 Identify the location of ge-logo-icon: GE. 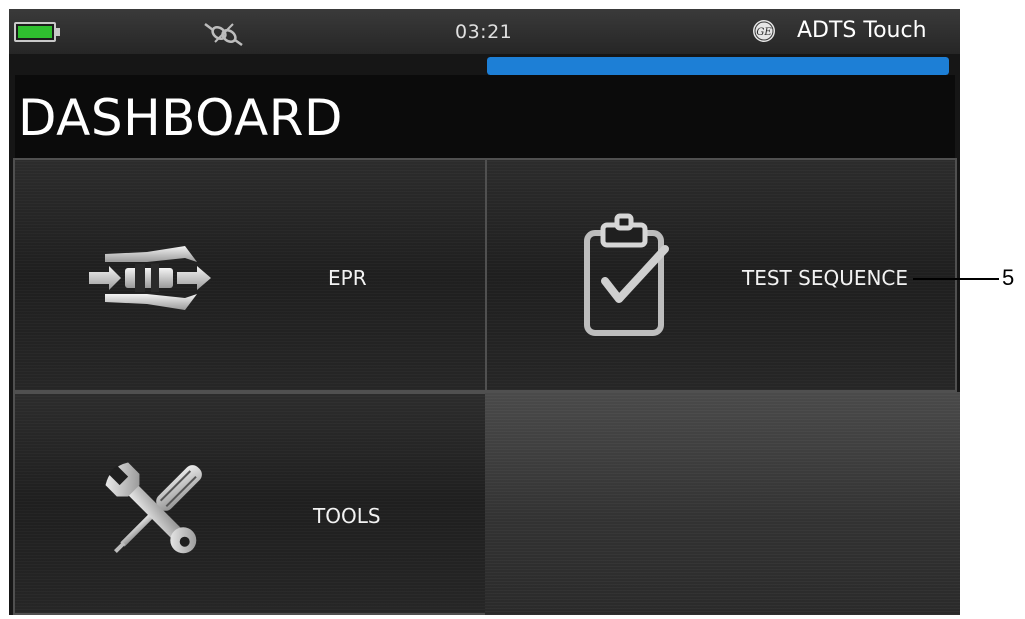
(764, 31).